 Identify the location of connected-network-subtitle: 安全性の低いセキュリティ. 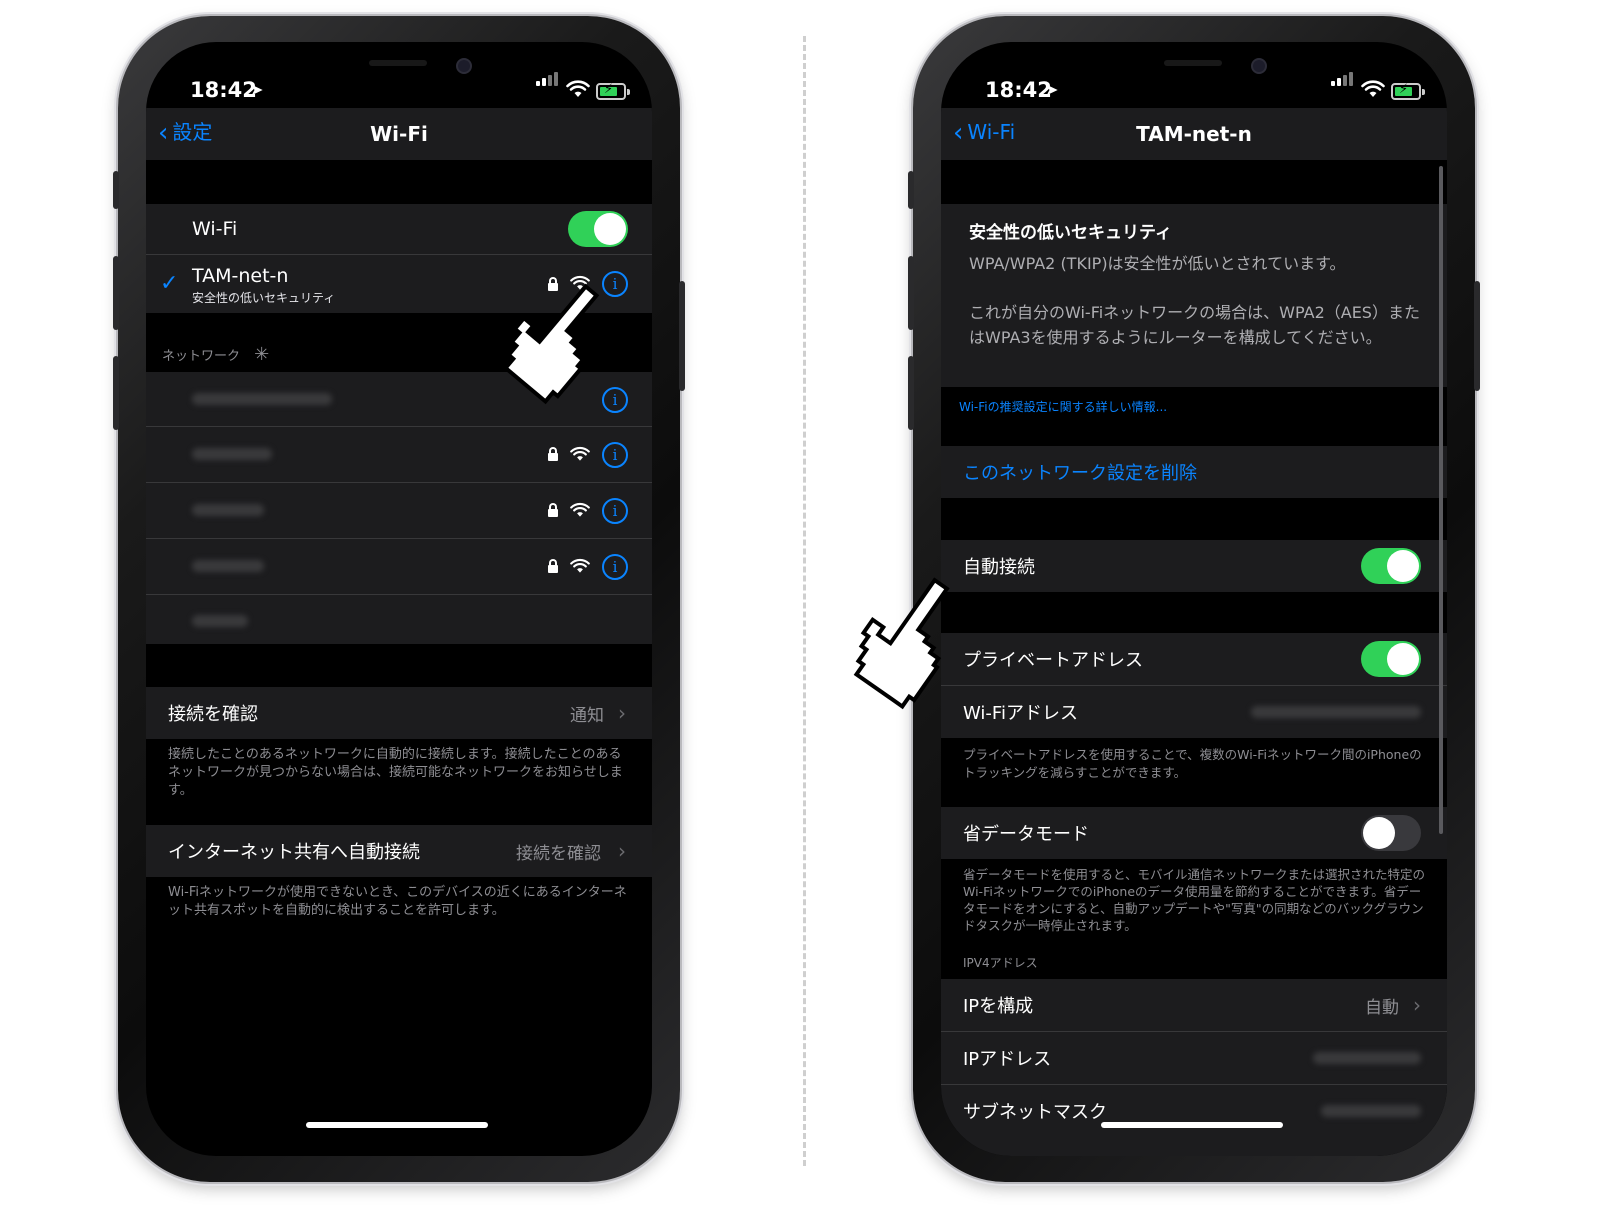
(264, 298).